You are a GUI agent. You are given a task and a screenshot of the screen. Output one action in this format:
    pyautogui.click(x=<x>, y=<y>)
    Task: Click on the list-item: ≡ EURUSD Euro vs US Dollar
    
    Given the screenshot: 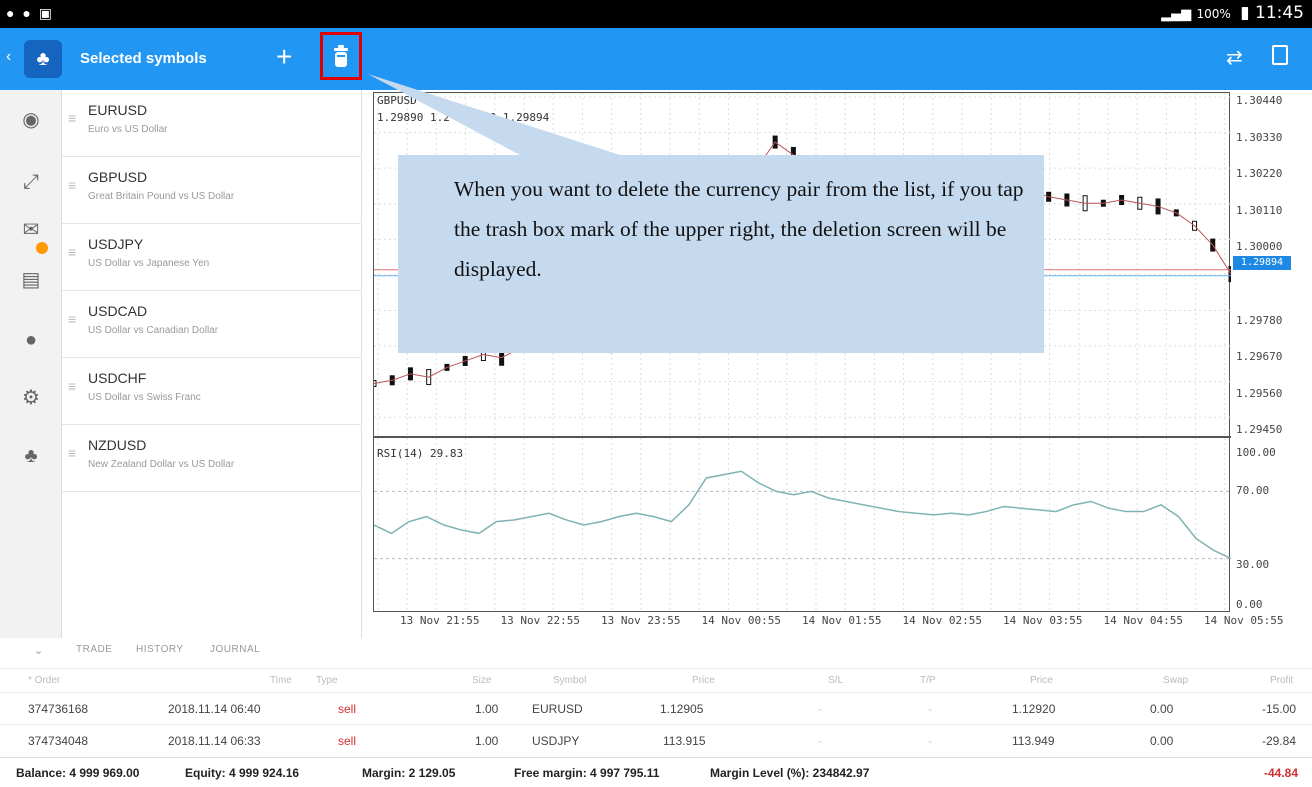 What is the action you would take?
    pyautogui.click(x=212, y=123)
    